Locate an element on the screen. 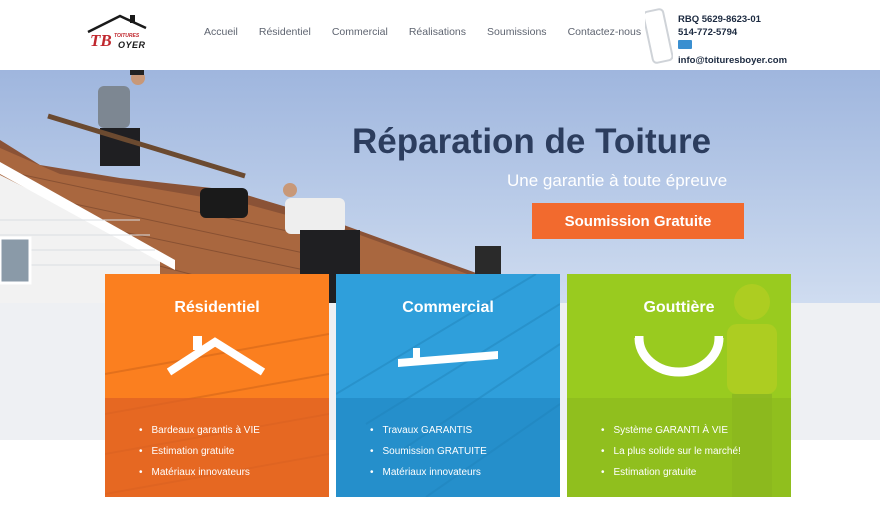  gutter-icon is located at coordinates (679, 356).